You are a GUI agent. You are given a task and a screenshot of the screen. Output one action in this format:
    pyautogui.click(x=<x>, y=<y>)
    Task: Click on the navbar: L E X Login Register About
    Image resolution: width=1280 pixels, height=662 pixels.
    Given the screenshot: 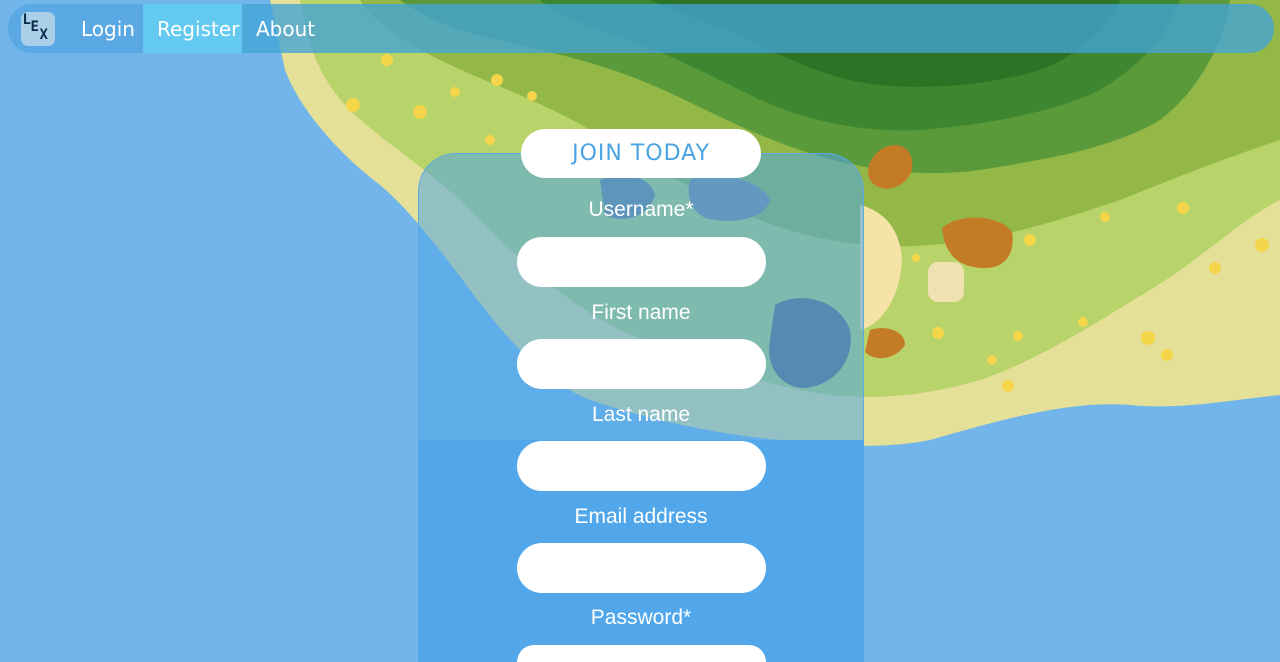 What is the action you would take?
    pyautogui.click(x=641, y=28)
    